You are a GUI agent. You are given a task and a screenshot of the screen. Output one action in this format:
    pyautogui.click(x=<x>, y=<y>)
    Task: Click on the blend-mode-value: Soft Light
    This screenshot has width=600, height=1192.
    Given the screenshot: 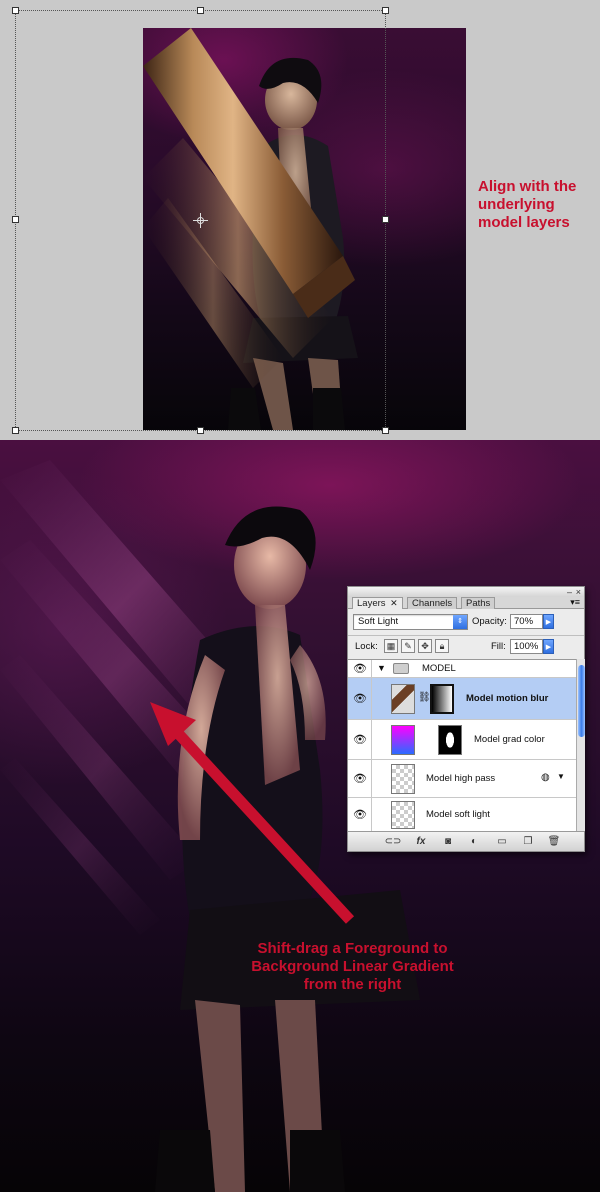 What is the action you would take?
    pyautogui.click(x=378, y=621)
    